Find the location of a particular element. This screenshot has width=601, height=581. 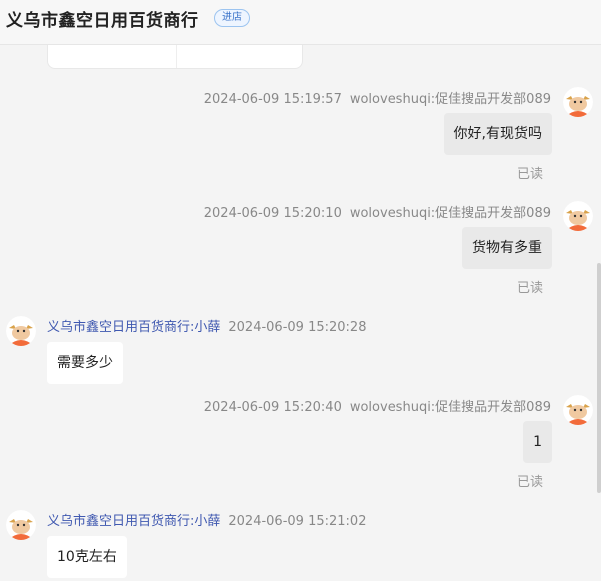

message-bubble: 需要多少 is located at coordinates (85, 363).